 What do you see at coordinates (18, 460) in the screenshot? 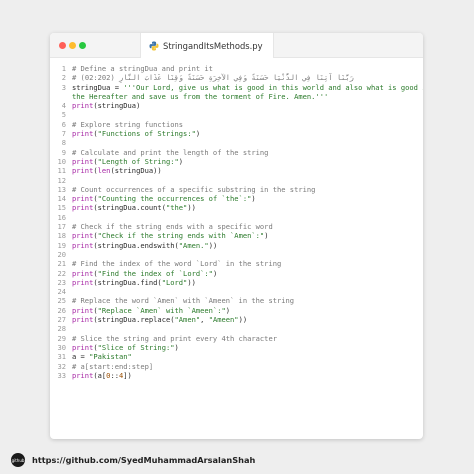
I see `github-logo-icon: github` at bounding box center [18, 460].